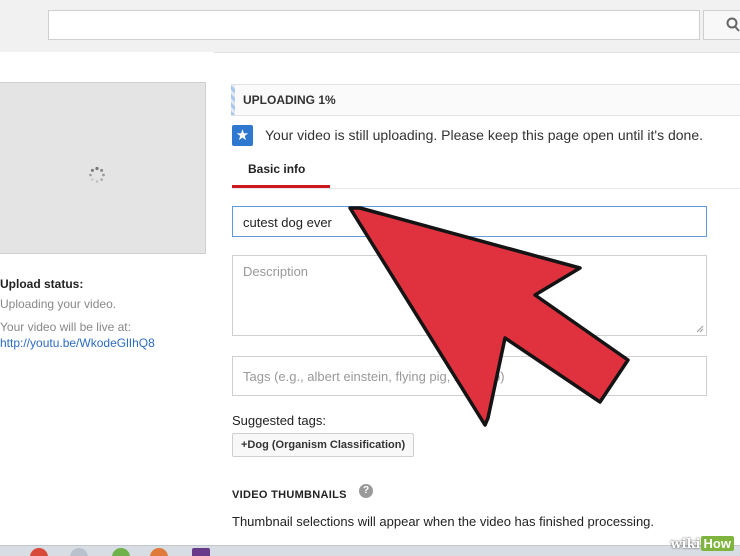  I want to click on watermark: wiki How, so click(702, 544).